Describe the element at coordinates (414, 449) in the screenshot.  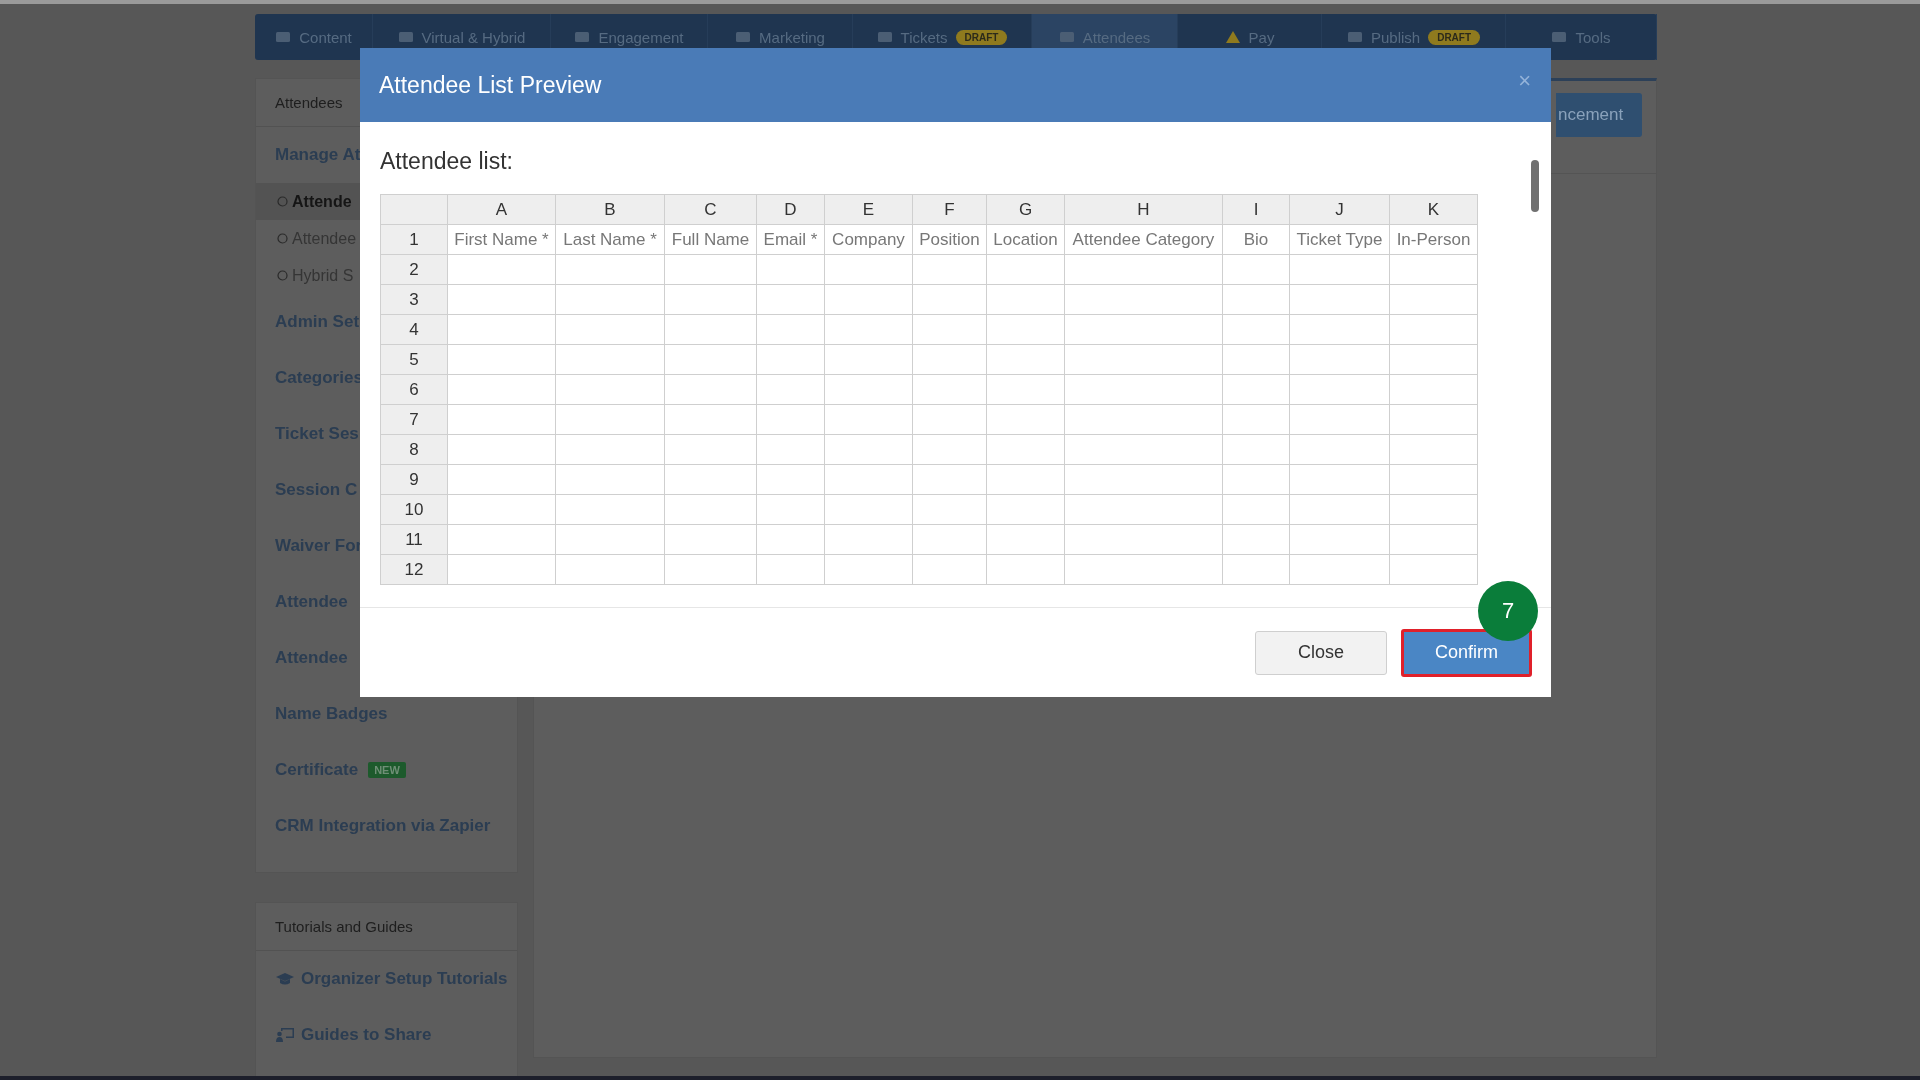
I see `row-number: 8` at that location.